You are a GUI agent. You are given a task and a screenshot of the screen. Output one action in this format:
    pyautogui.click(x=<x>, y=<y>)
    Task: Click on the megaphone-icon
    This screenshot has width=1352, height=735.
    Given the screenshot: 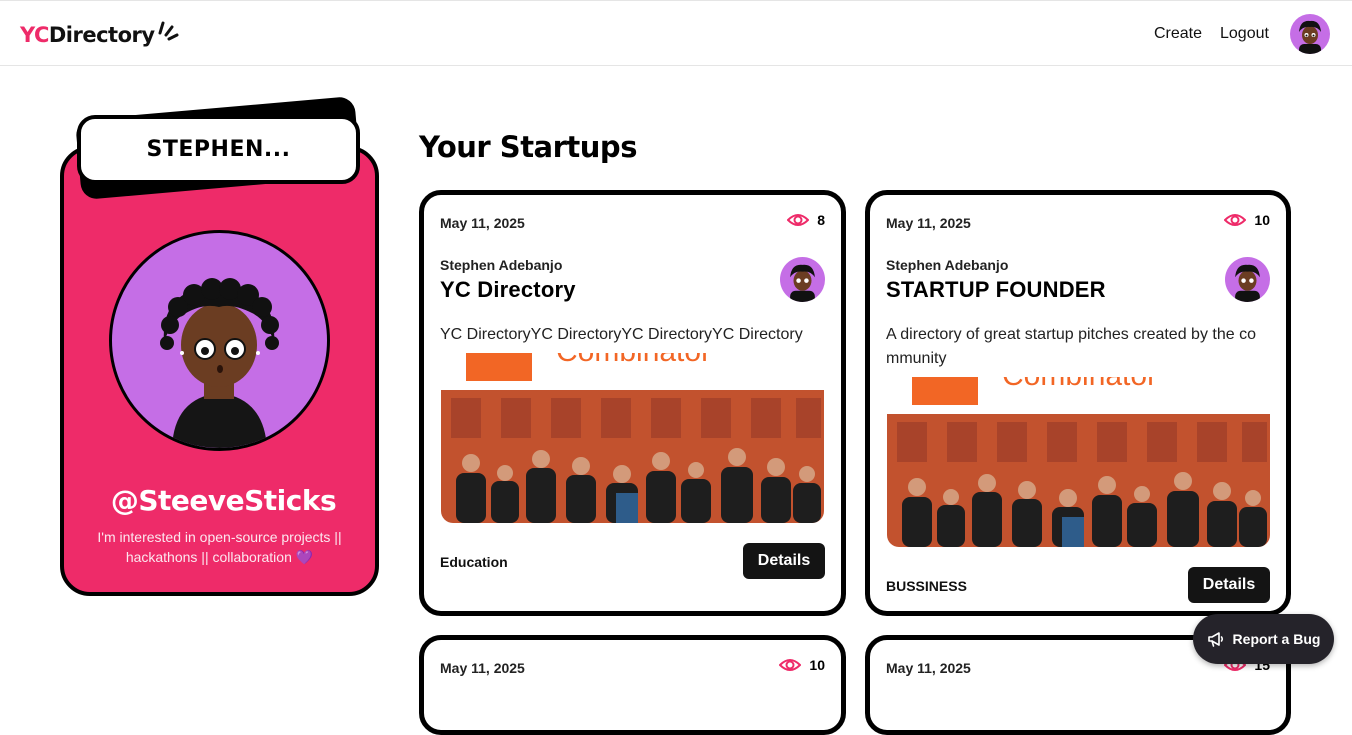 What is the action you would take?
    pyautogui.click(x=1215, y=639)
    